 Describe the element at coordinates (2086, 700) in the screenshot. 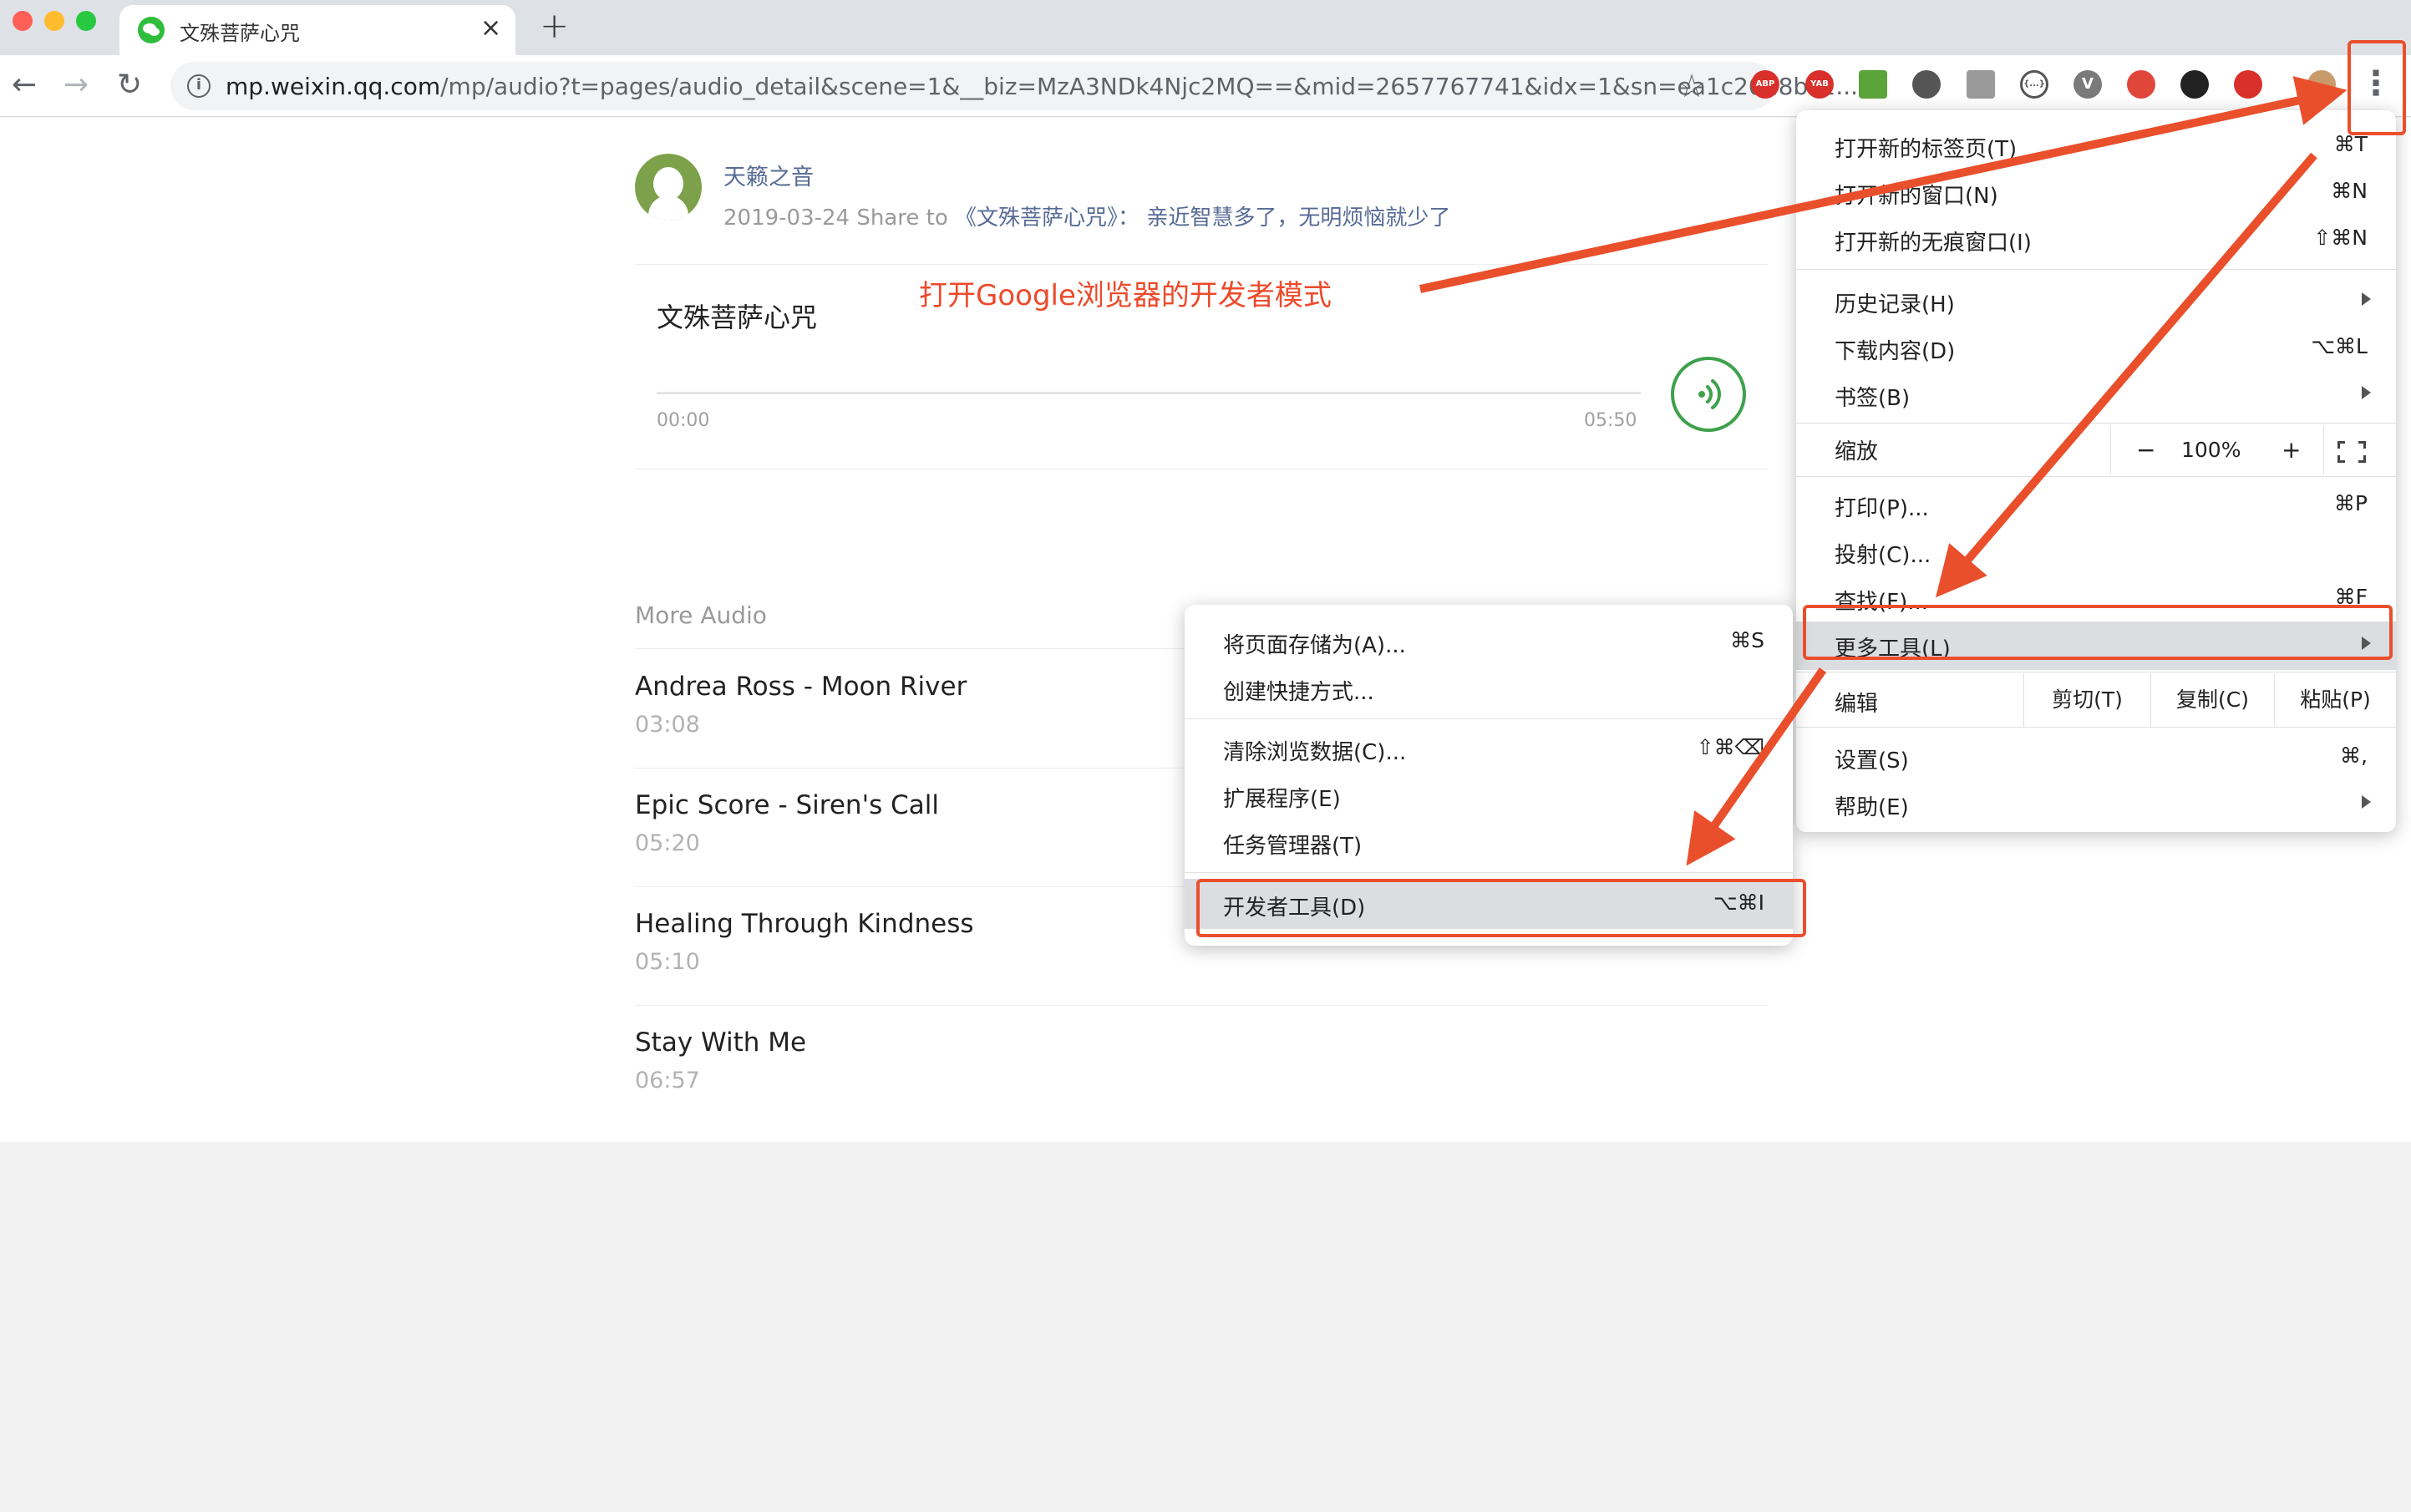

I see `cut-button: 剪切(T)` at that location.